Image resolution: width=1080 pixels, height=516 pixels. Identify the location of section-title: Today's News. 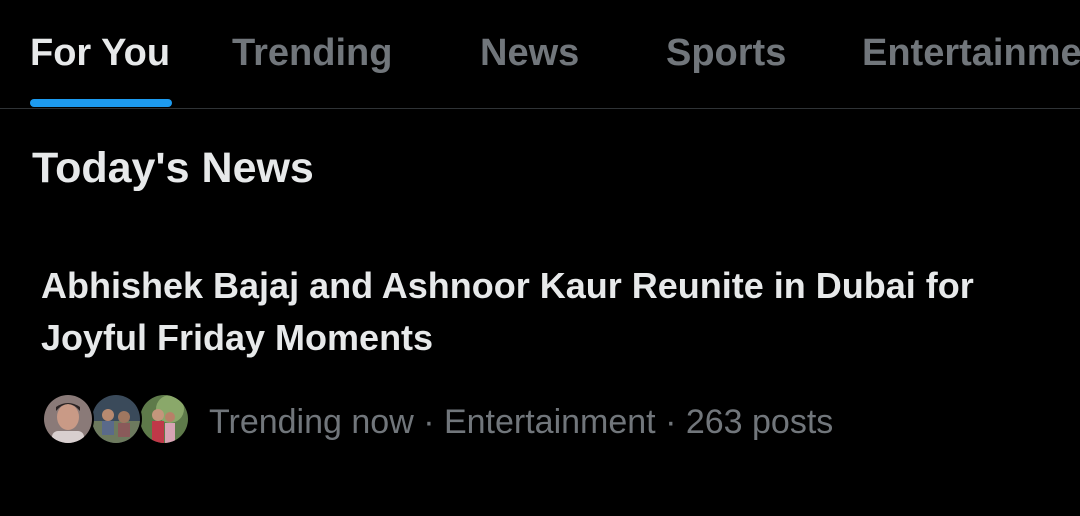
(173, 168).